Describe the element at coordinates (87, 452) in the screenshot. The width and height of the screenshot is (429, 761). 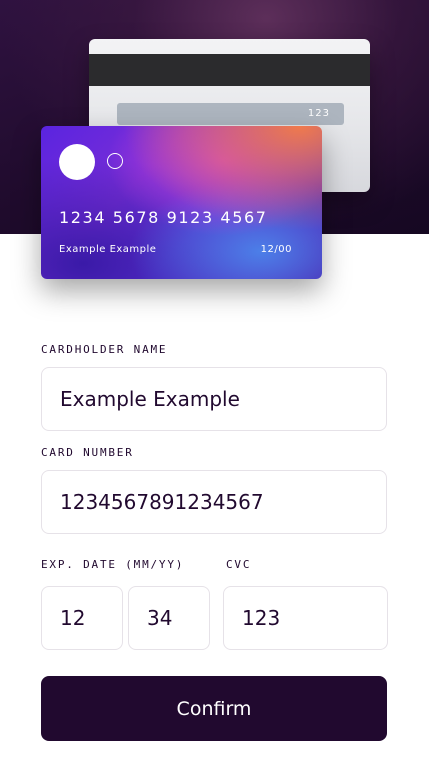
I see `card-number-label: CARD NUMBER` at that location.